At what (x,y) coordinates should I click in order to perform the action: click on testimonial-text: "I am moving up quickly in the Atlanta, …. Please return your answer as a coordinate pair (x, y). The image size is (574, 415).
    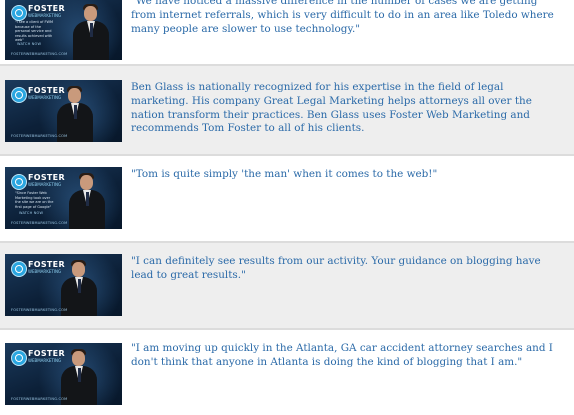
    Looking at the image, I should click on (342, 355).